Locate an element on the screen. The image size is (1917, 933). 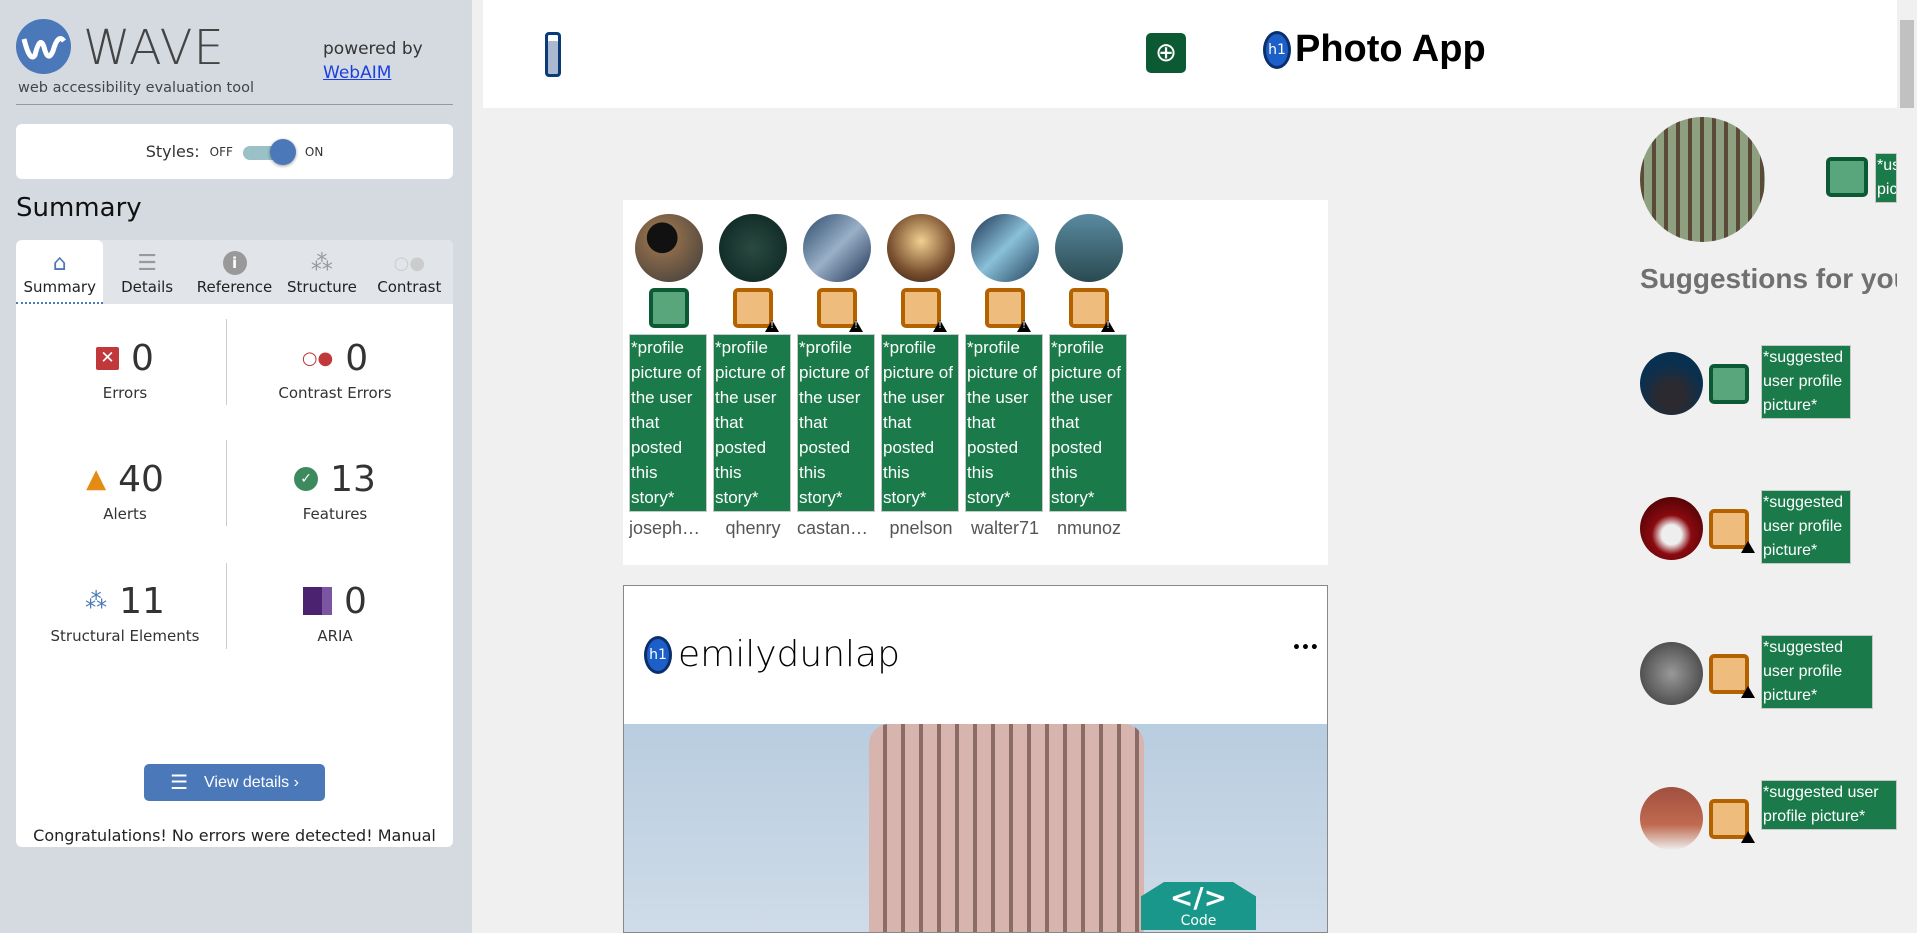
contrast-label: Contrast Errors is located at coordinates (335, 393).